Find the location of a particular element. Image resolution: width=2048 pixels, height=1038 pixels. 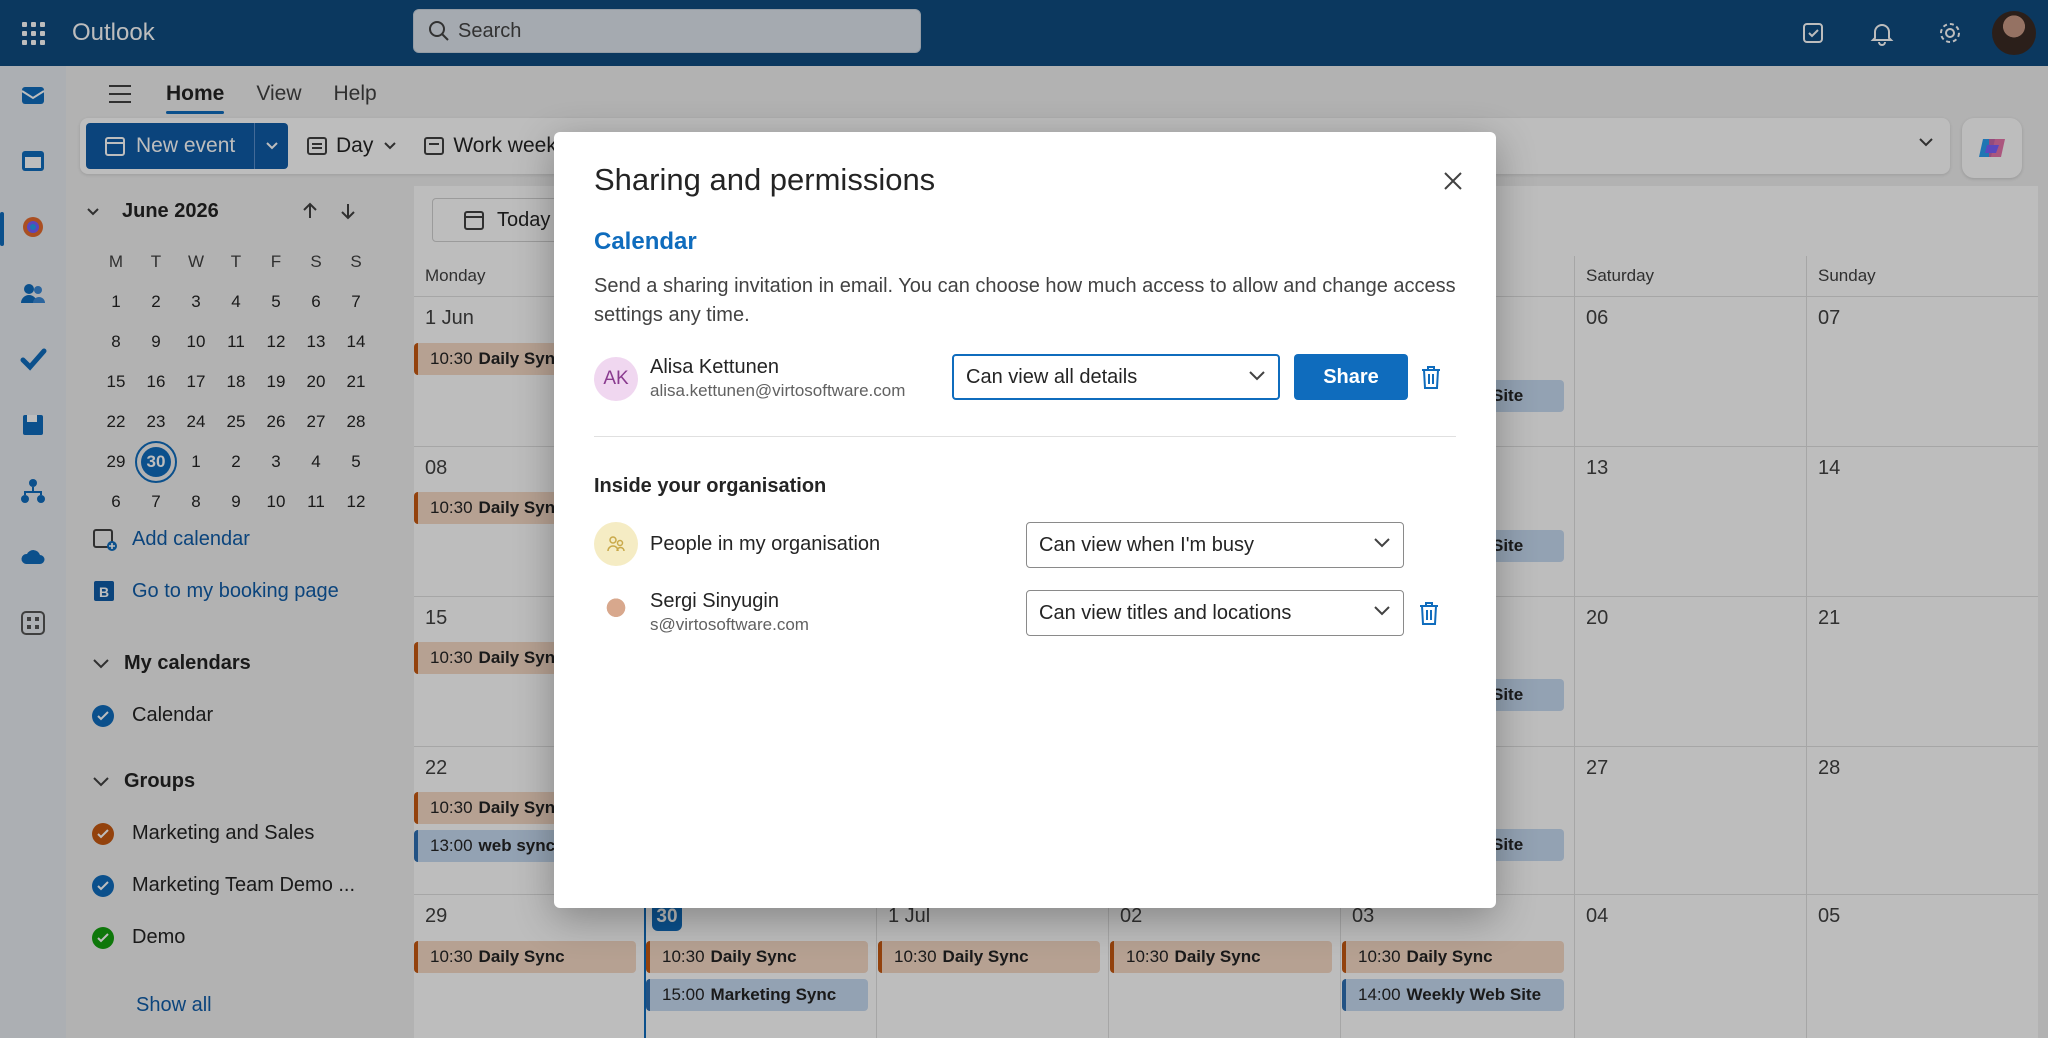

org-user-permission-select: Can view titles and locations is located at coordinates (1215, 613).